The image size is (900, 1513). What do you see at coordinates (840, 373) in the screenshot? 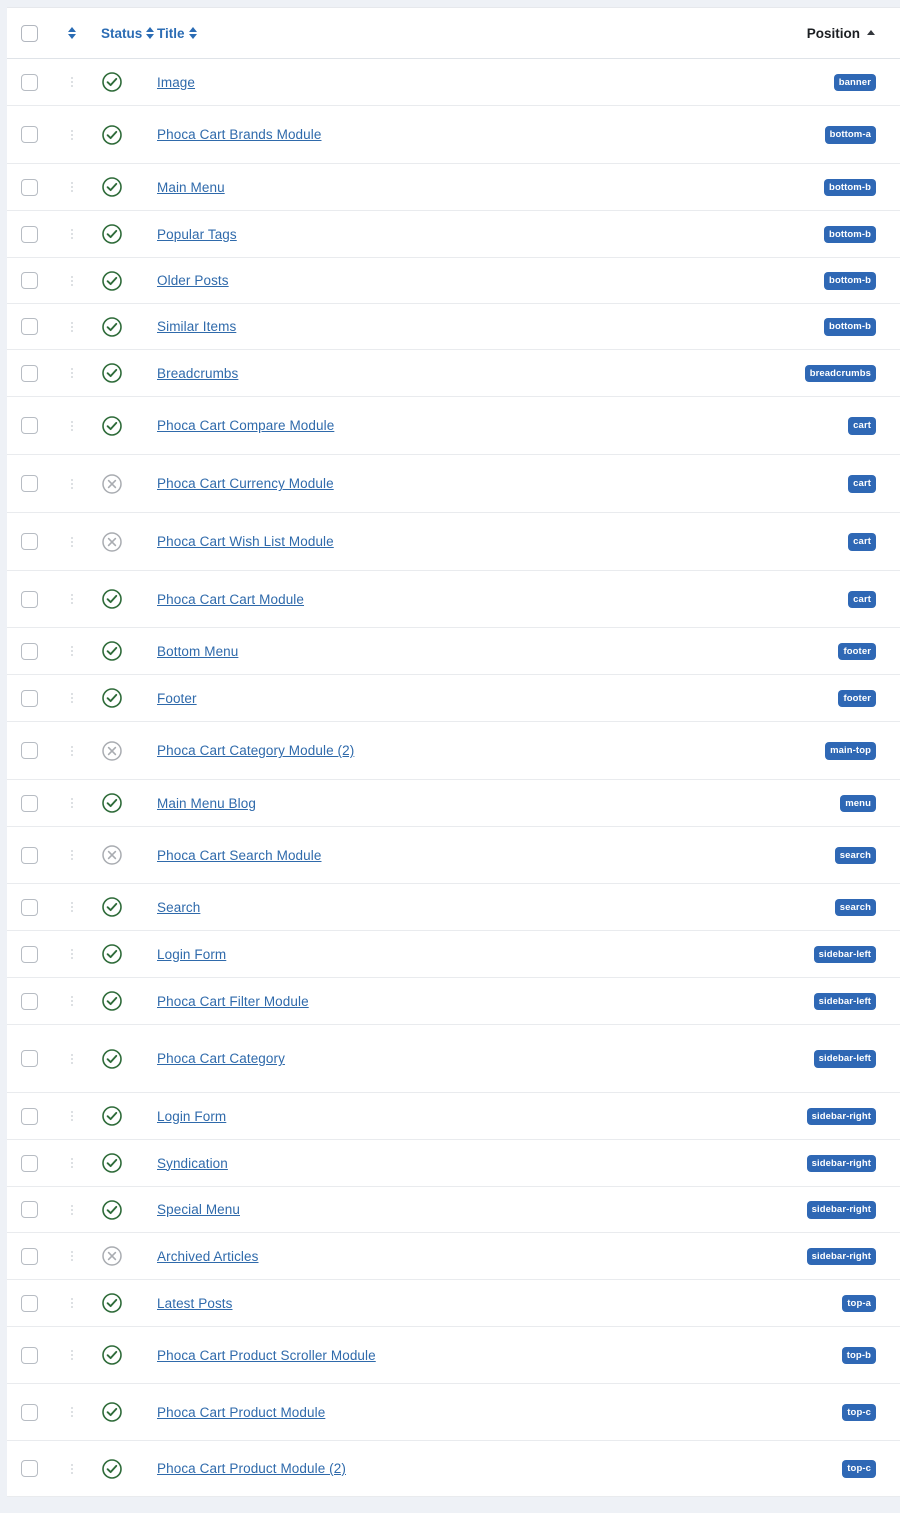
I see `position-badge: breadcrumbs` at bounding box center [840, 373].